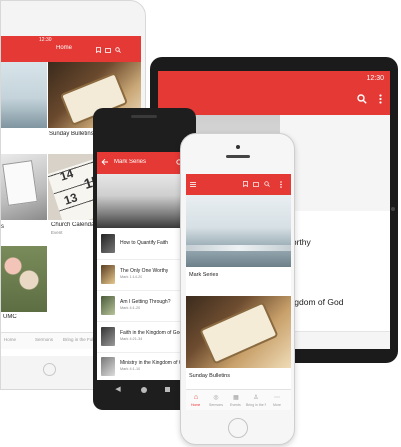 The width and height of the screenshot is (401, 447). Describe the element at coordinates (216, 397) in the screenshot. I see `sermons-icon: ◎` at that location.